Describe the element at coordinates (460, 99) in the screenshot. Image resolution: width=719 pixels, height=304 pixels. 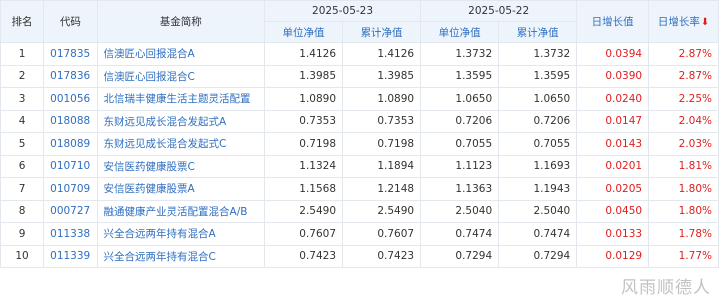
I see `unit-nav-2: 1.0650` at that location.